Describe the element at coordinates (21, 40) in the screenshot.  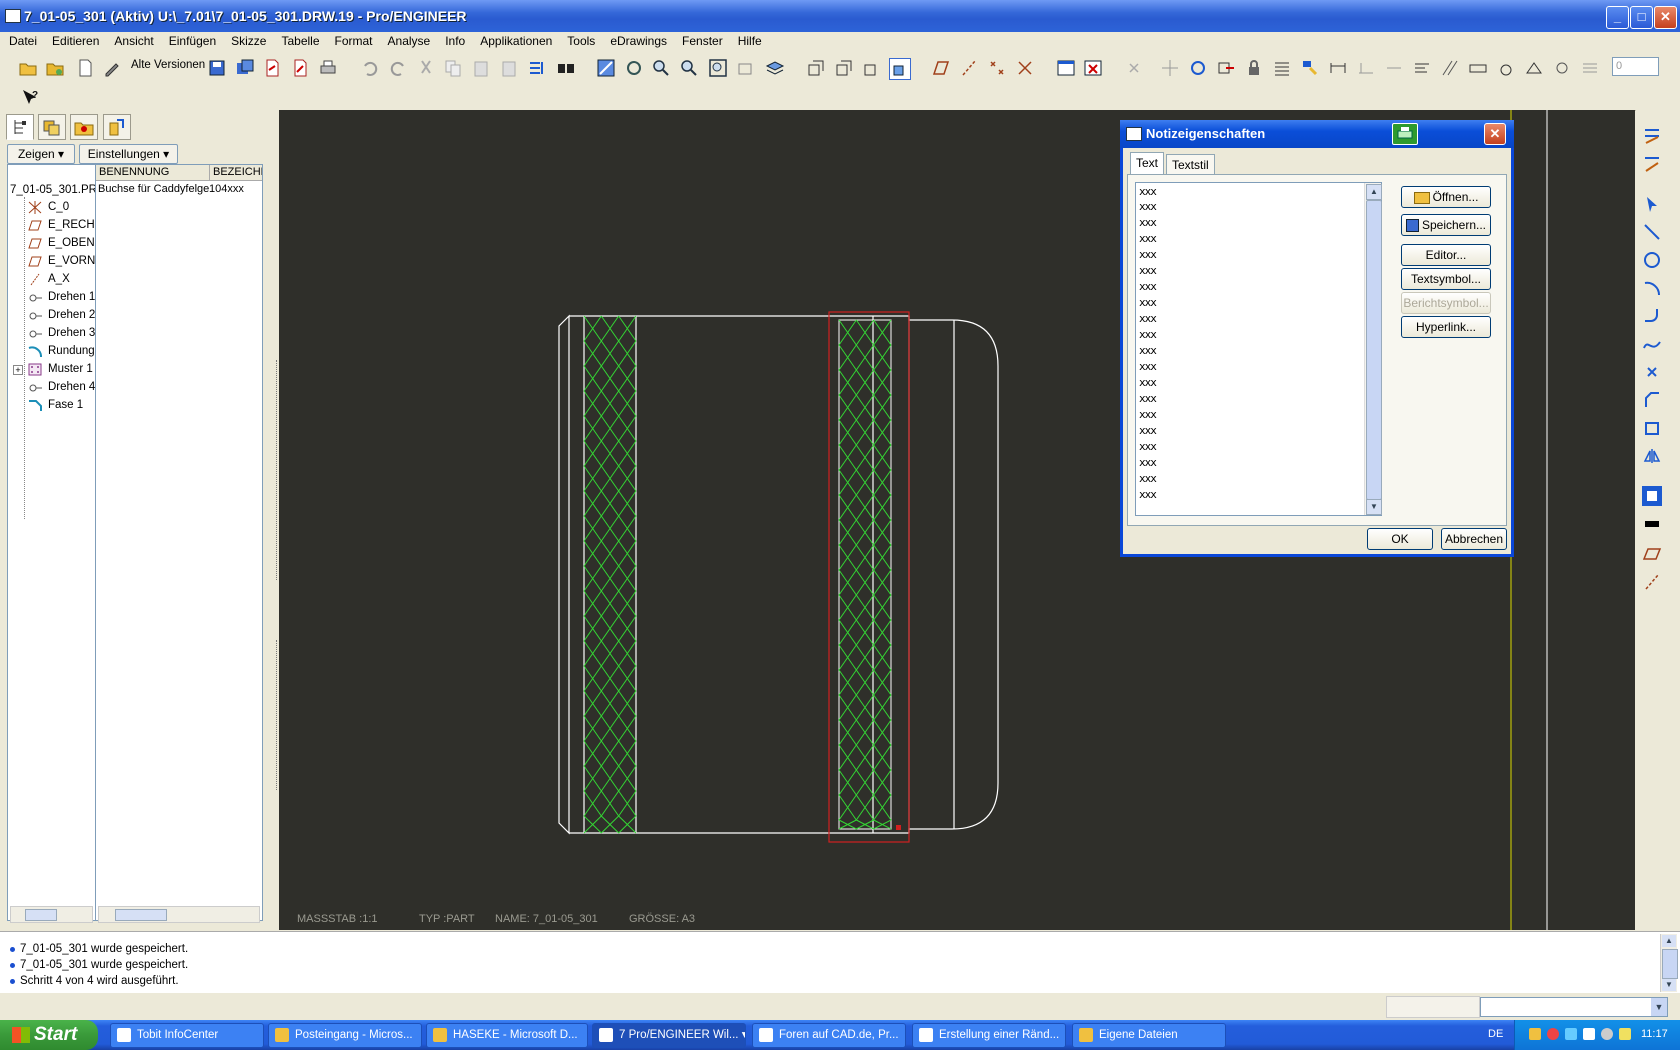
I see `menu-datei: Datei` at that location.